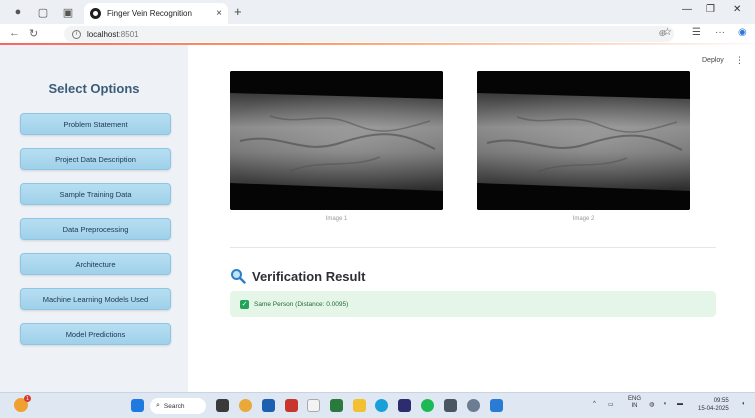 This screenshot has width=755, height=418. Describe the element at coordinates (158, 405) in the screenshot. I see `search-icon: ⌕` at that location.